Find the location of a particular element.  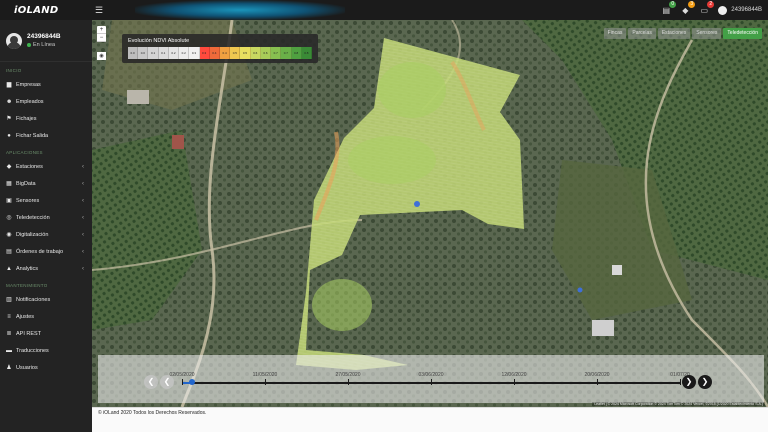

timeline-date-label: 03/06/2020 is located at coordinates (430, 375).